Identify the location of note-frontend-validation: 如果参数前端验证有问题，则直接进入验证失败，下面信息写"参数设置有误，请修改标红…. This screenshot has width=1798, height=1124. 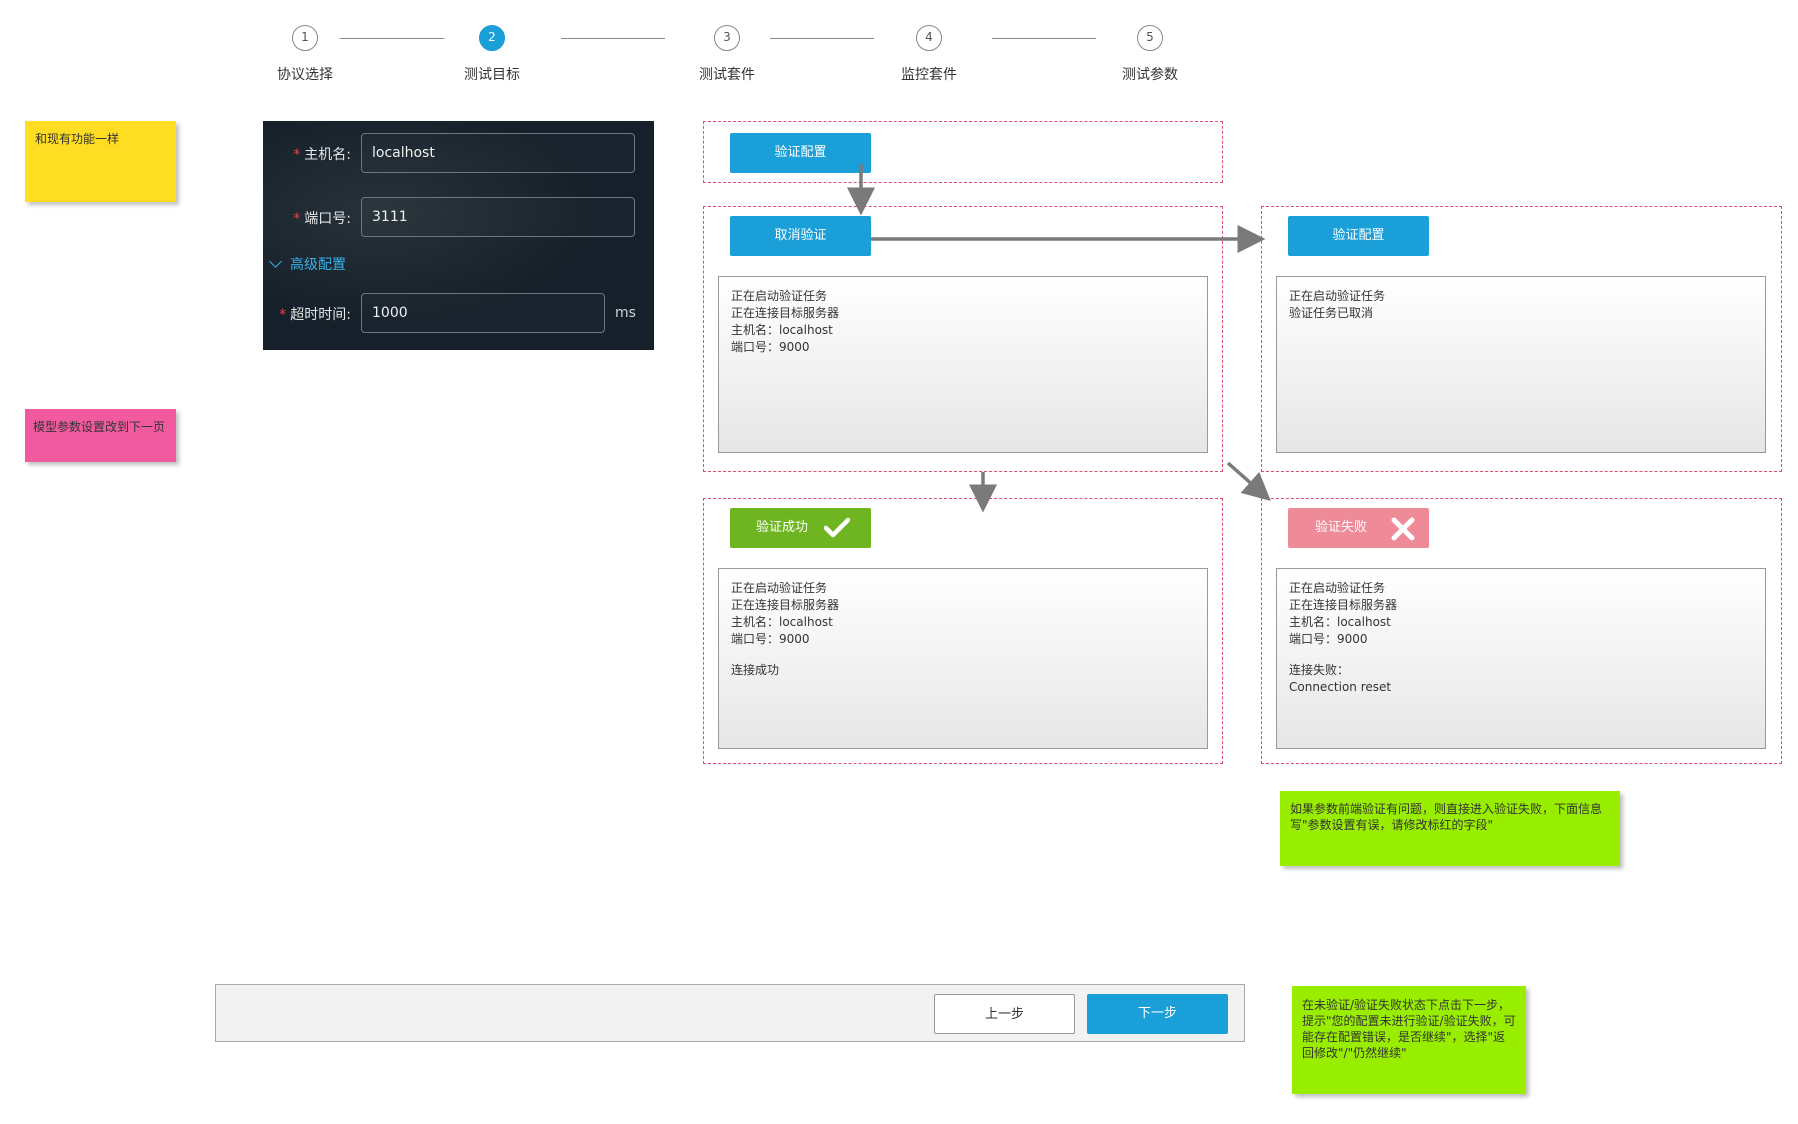
(1450, 828).